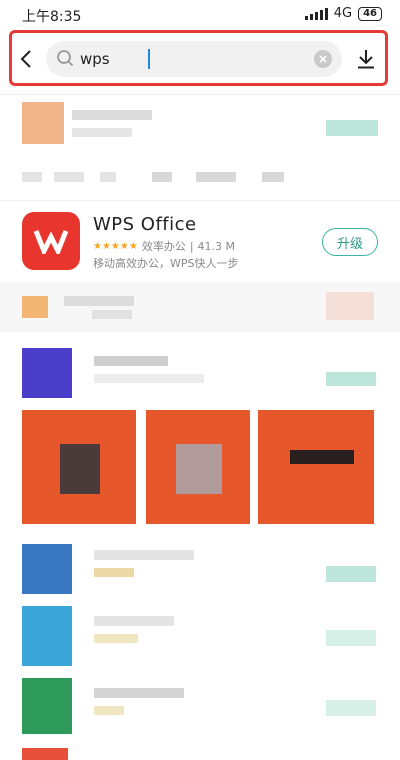  Describe the element at coordinates (190, 59) in the screenshot. I see `search-input` at that location.